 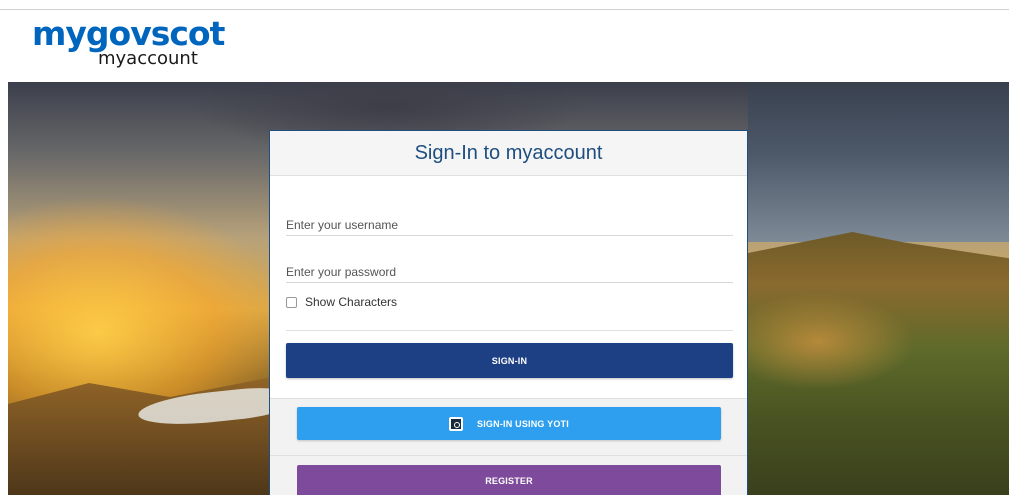 I want to click on register-button: REGISTER, so click(x=509, y=480).